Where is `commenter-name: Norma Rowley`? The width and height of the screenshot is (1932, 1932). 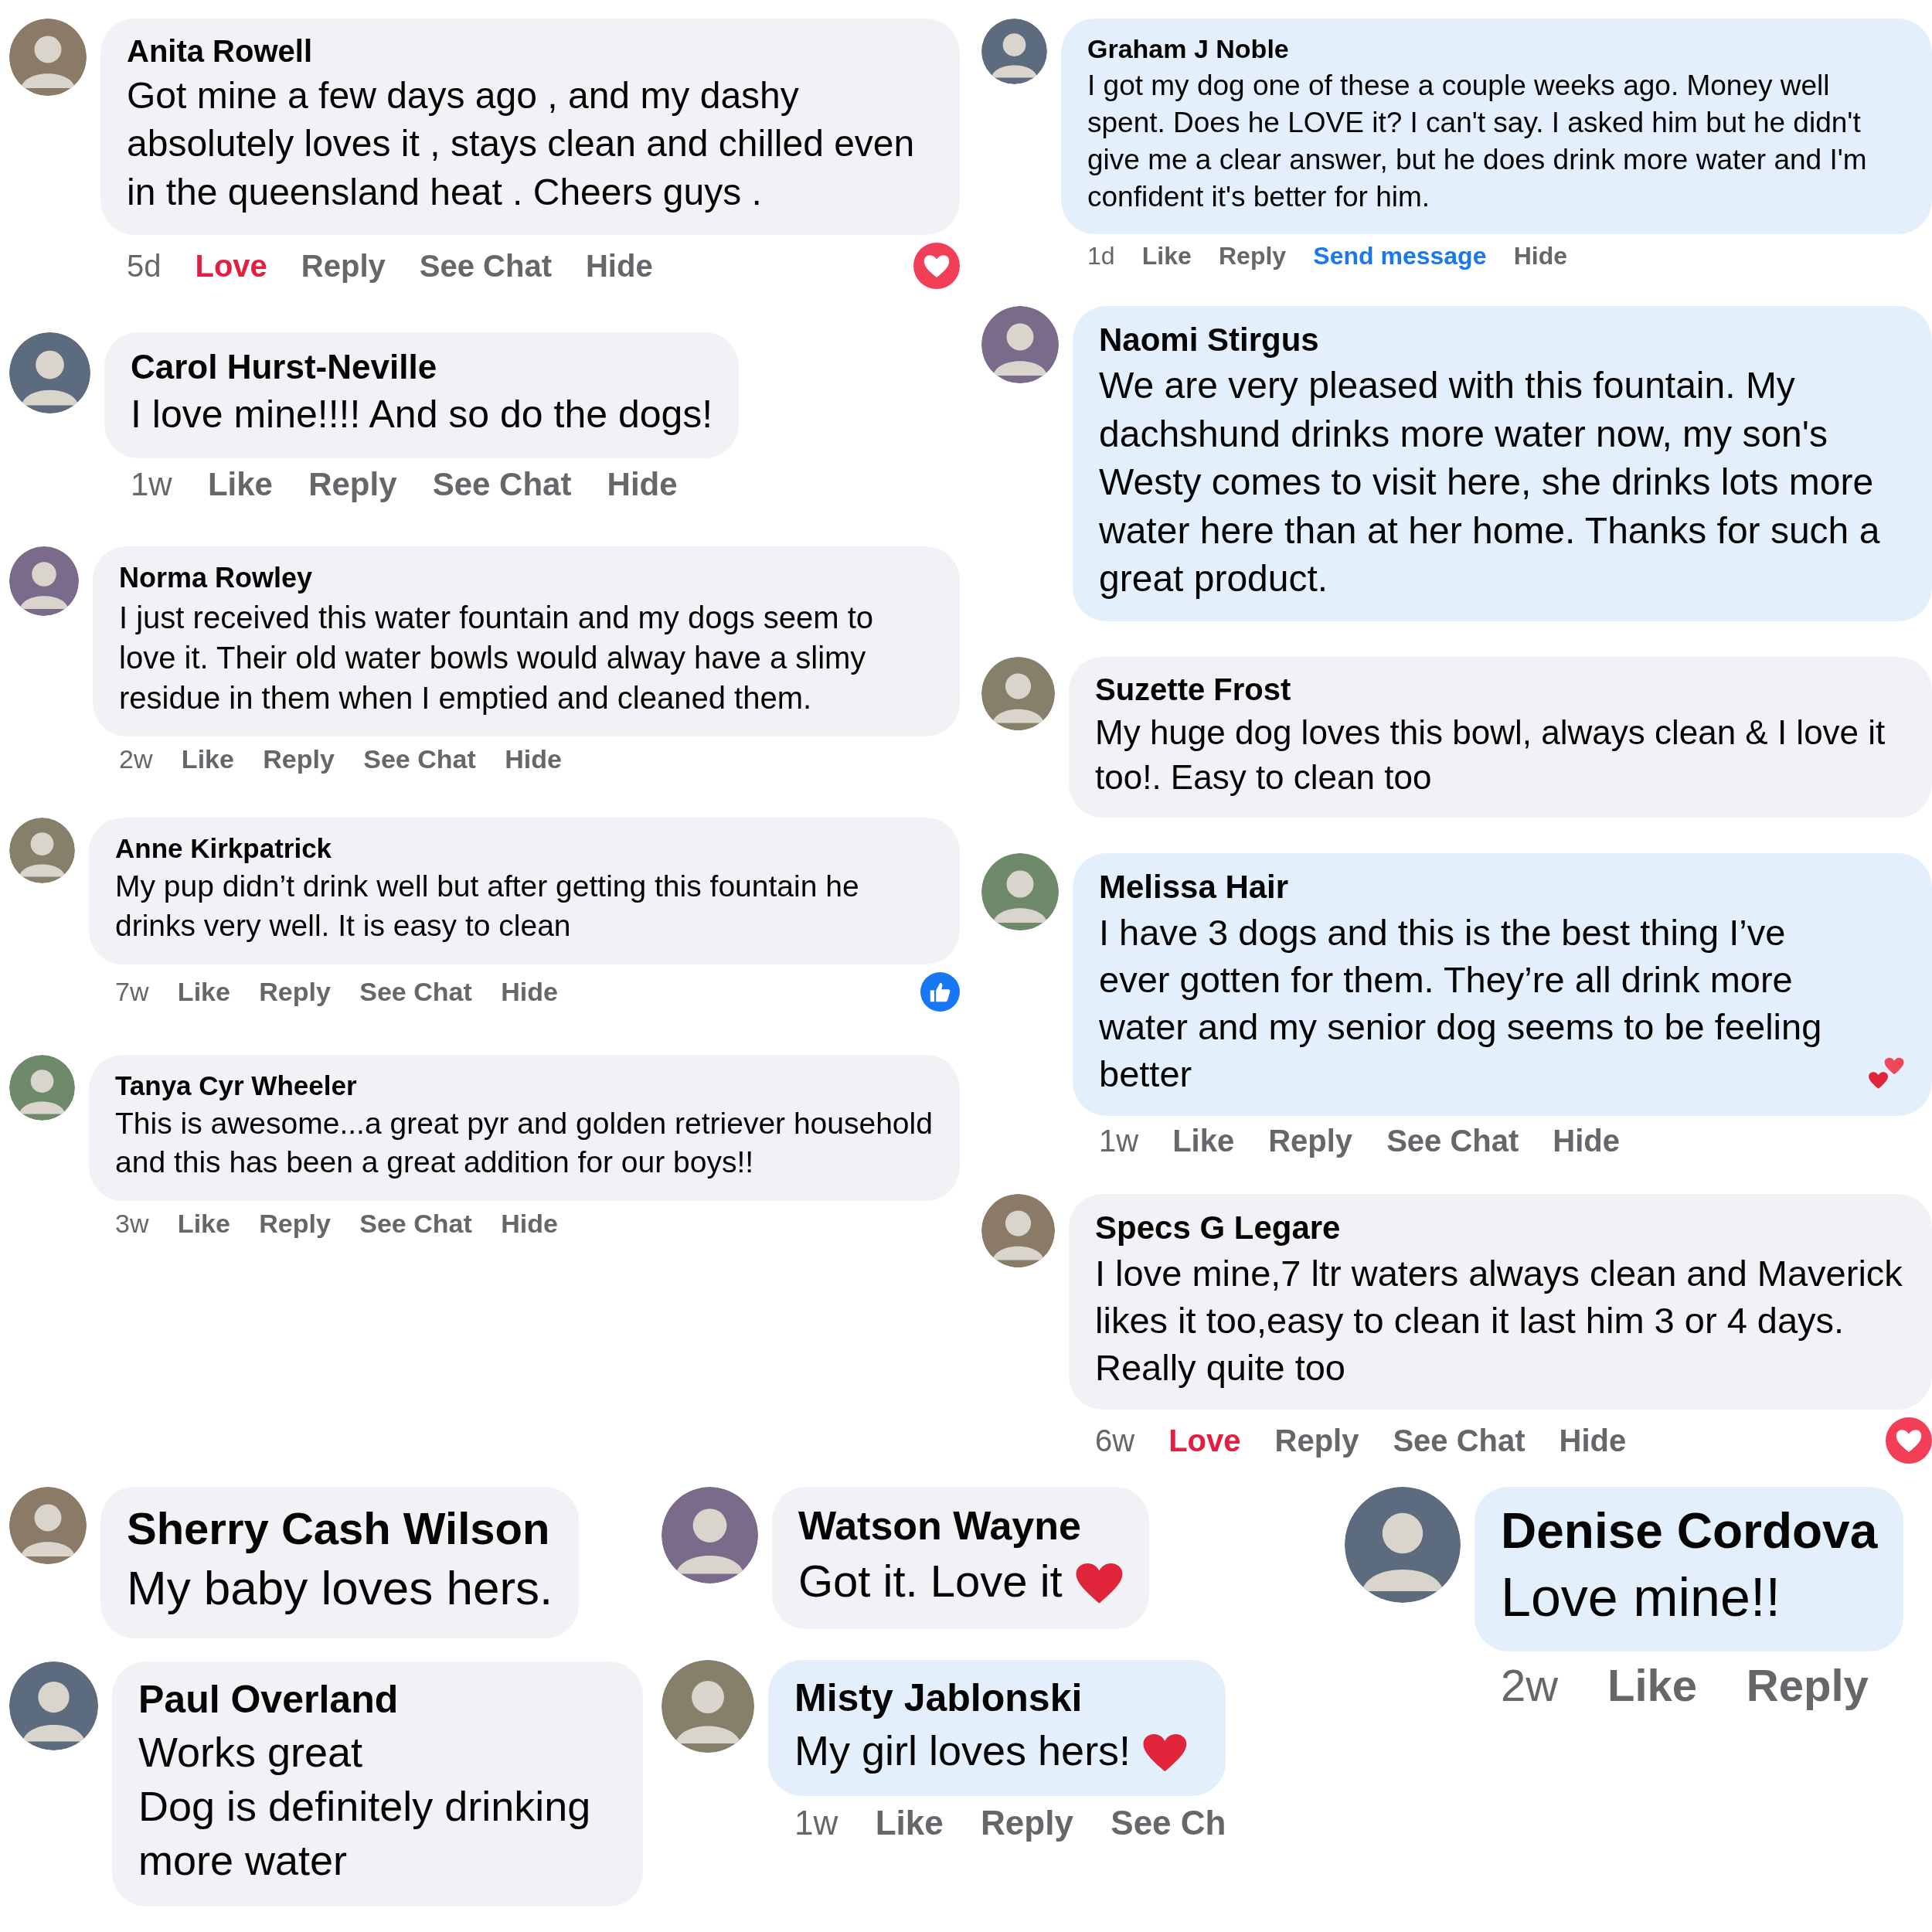
commenter-name: Norma Rowley is located at coordinates (526, 578).